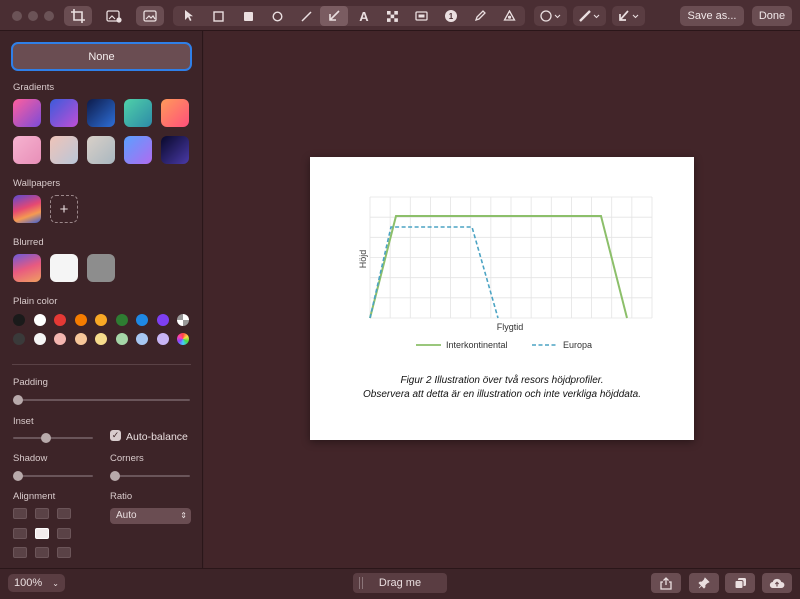 The image size is (800, 599). I want to click on blur-tool, so click(509, 16).